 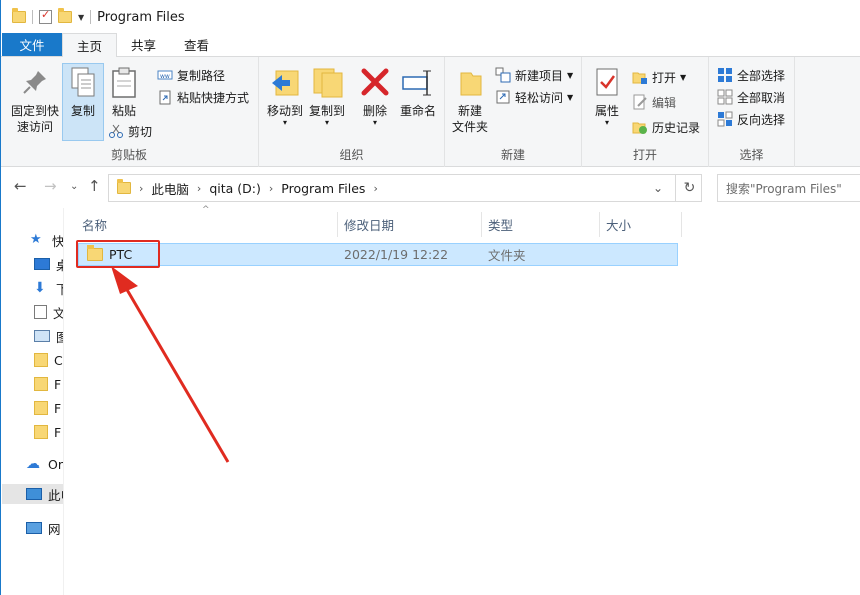 I want to click on cut-button: 剪切, so click(x=130, y=131).